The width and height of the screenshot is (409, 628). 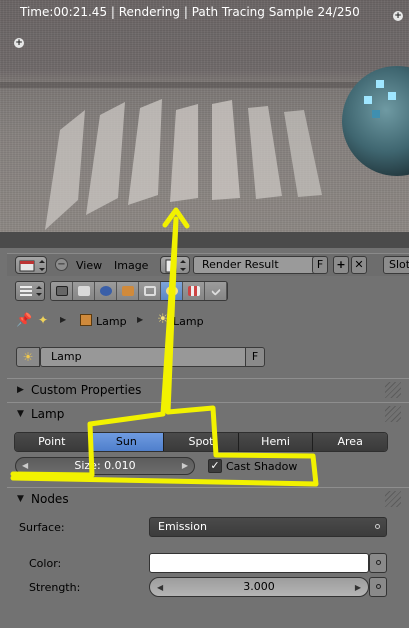 I want to click on scene-objects-icon: ✦, so click(x=43, y=320).